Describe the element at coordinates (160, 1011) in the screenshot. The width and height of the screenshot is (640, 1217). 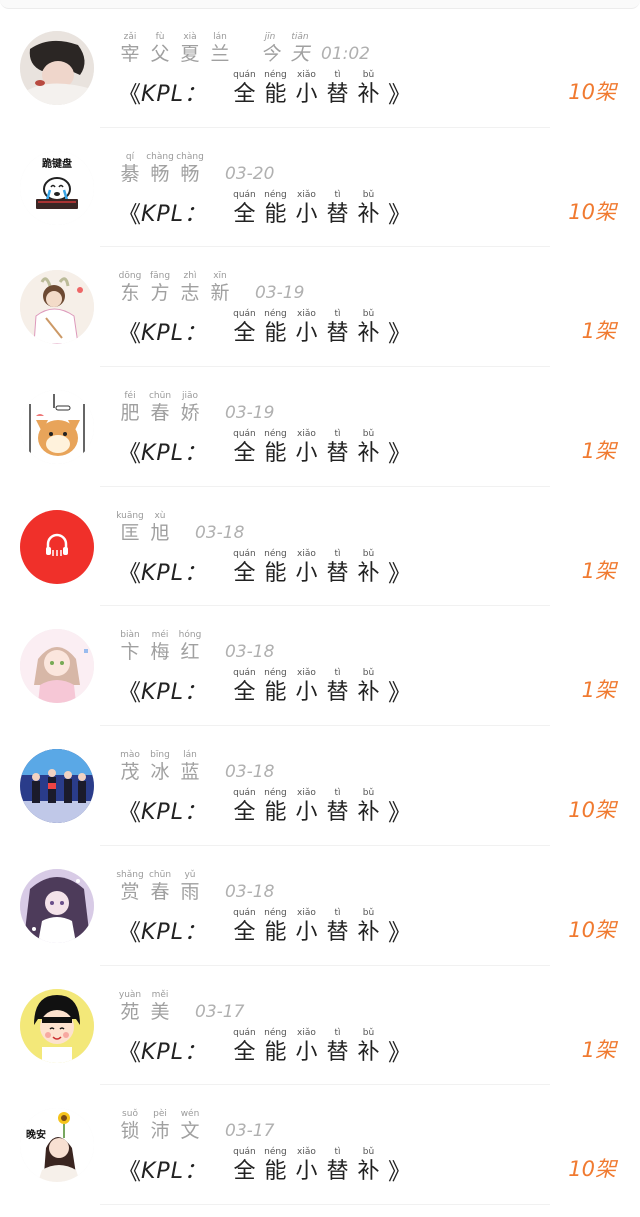
I see `hanzi-character: 美` at that location.